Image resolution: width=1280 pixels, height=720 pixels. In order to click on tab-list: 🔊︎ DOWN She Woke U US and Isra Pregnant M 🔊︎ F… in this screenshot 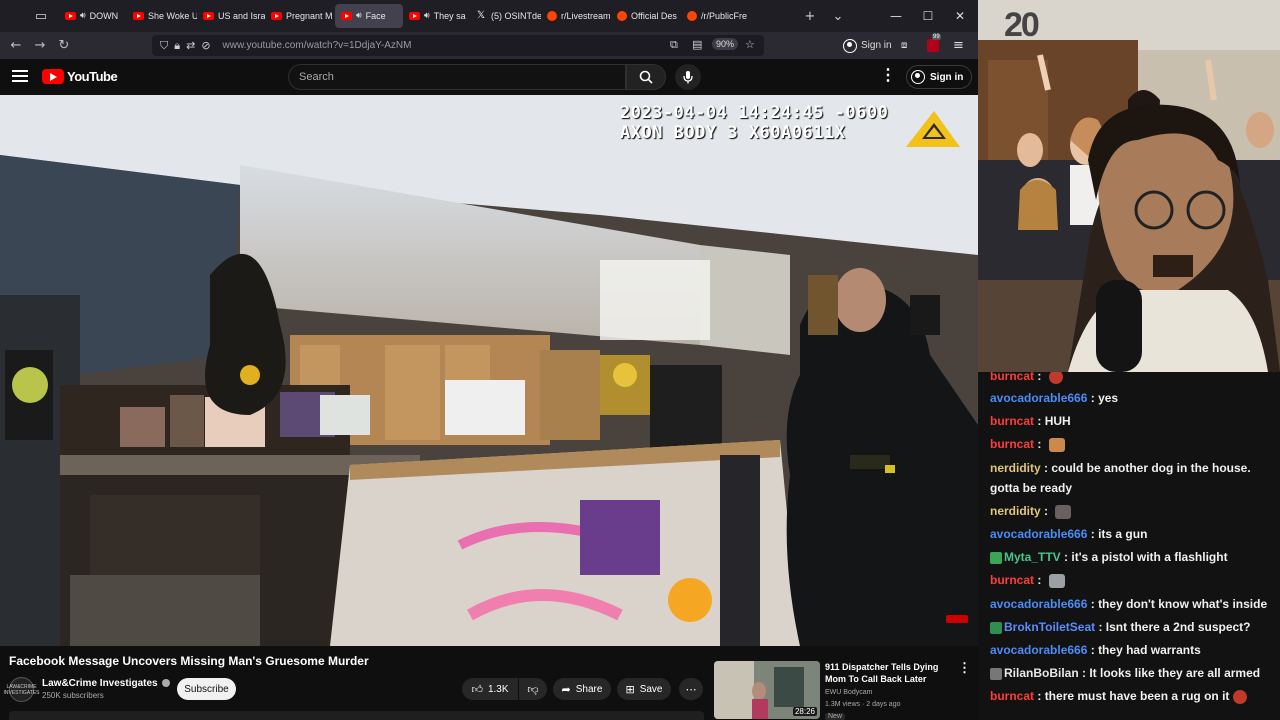, I will do `click(405, 16)`.